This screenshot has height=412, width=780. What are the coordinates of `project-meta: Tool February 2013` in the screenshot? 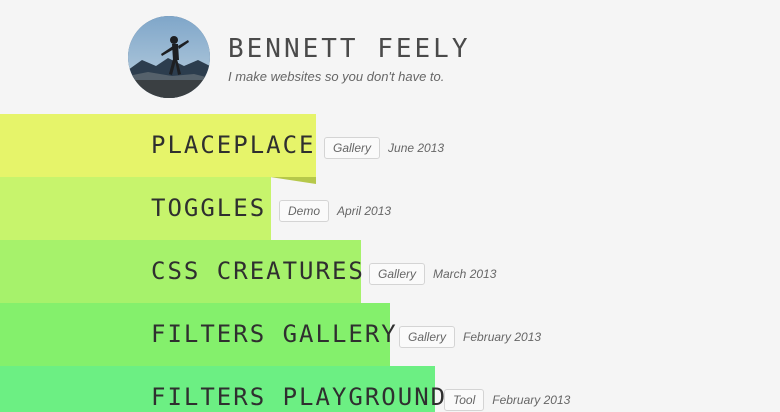 It's located at (507, 400).